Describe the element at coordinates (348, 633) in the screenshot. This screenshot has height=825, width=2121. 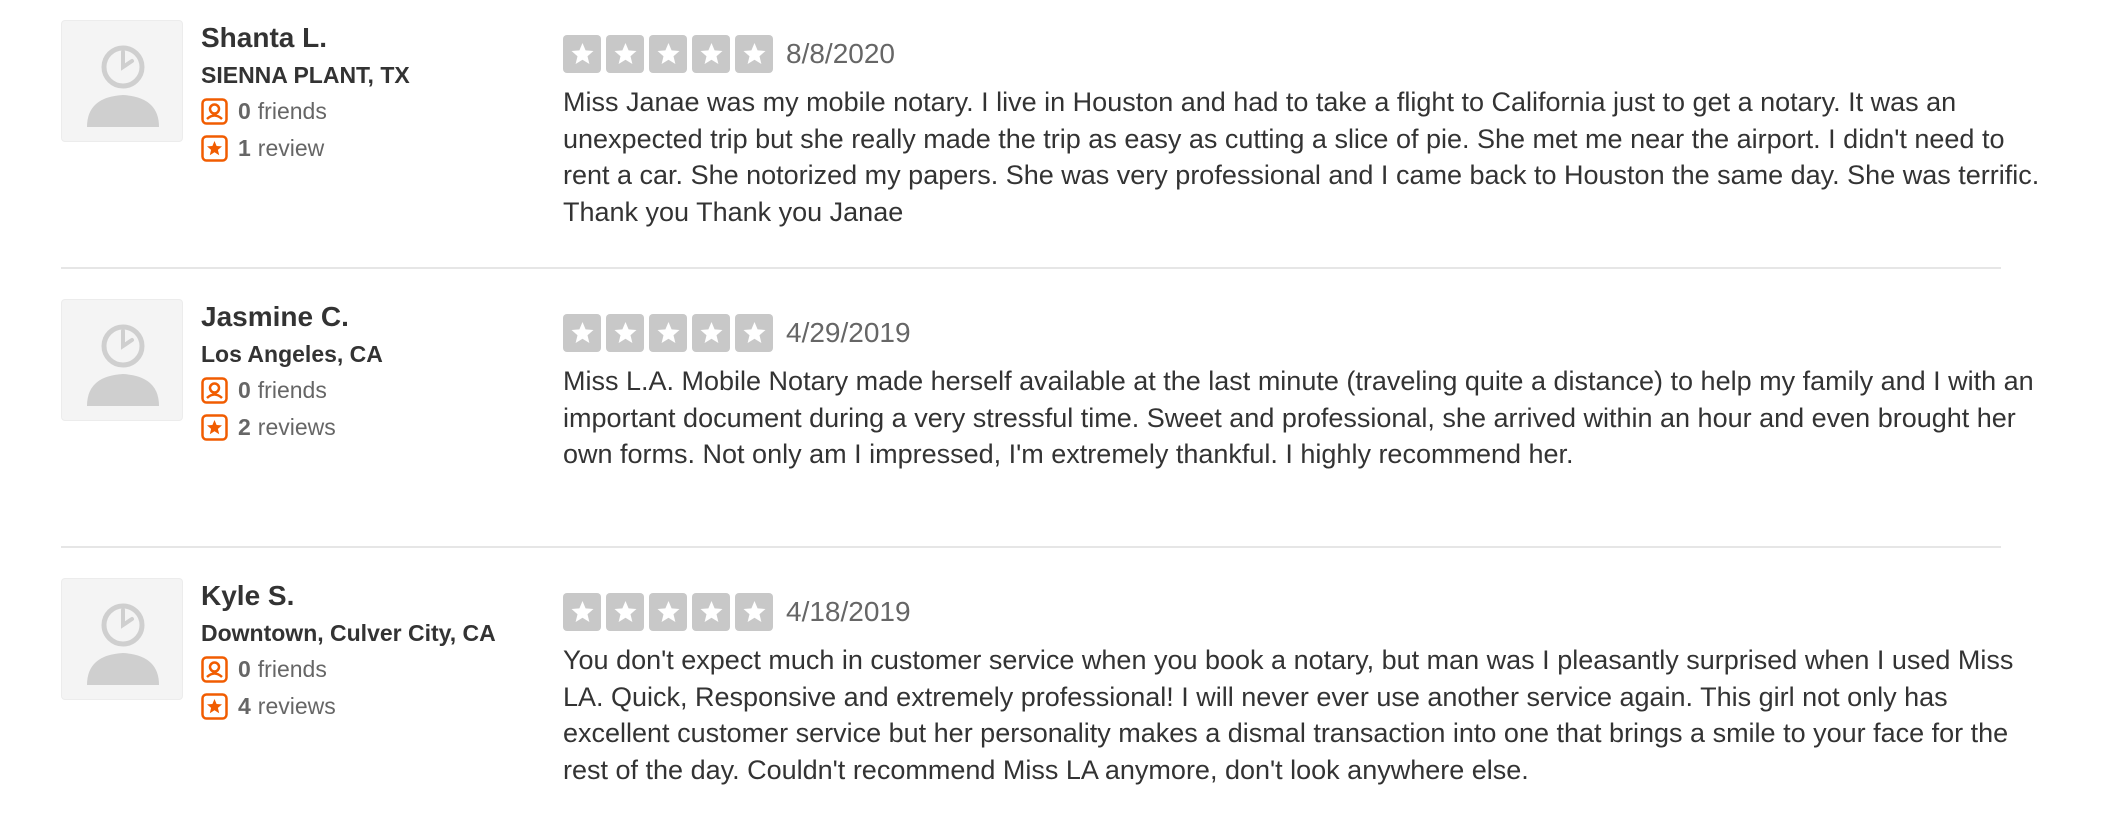
I see `user-location: Downtown, Culver City, CA` at that location.